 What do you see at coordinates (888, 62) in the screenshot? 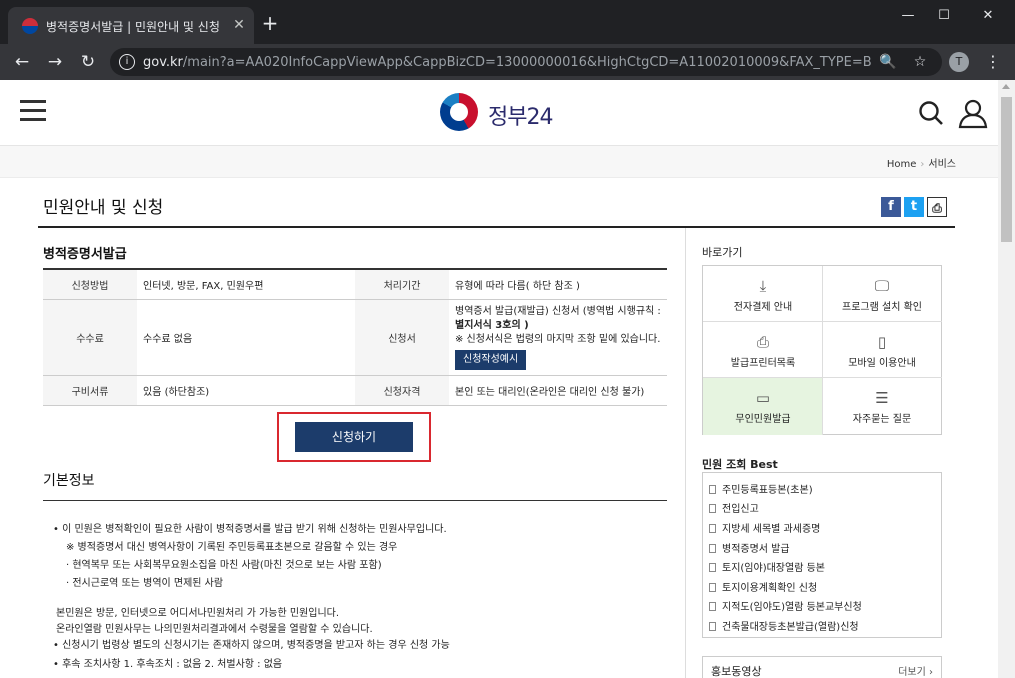
I see `search-engine-icon: 🔍` at bounding box center [888, 62].